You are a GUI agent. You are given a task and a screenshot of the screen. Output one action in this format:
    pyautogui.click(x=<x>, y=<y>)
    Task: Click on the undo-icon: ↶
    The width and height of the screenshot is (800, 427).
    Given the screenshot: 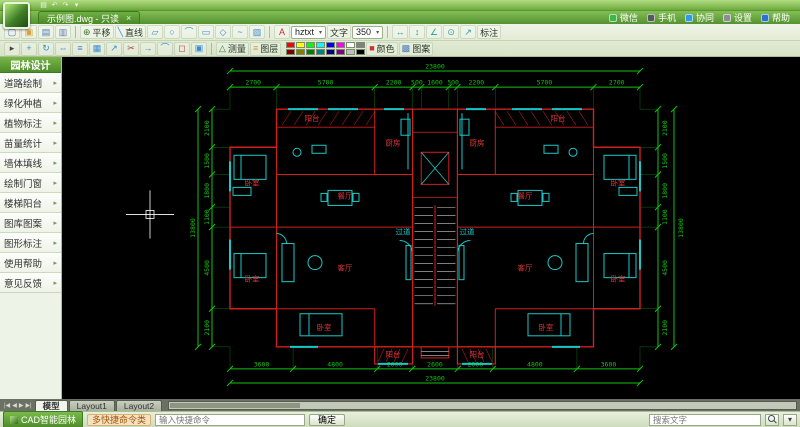 What is the action you would take?
    pyautogui.click(x=54, y=5)
    